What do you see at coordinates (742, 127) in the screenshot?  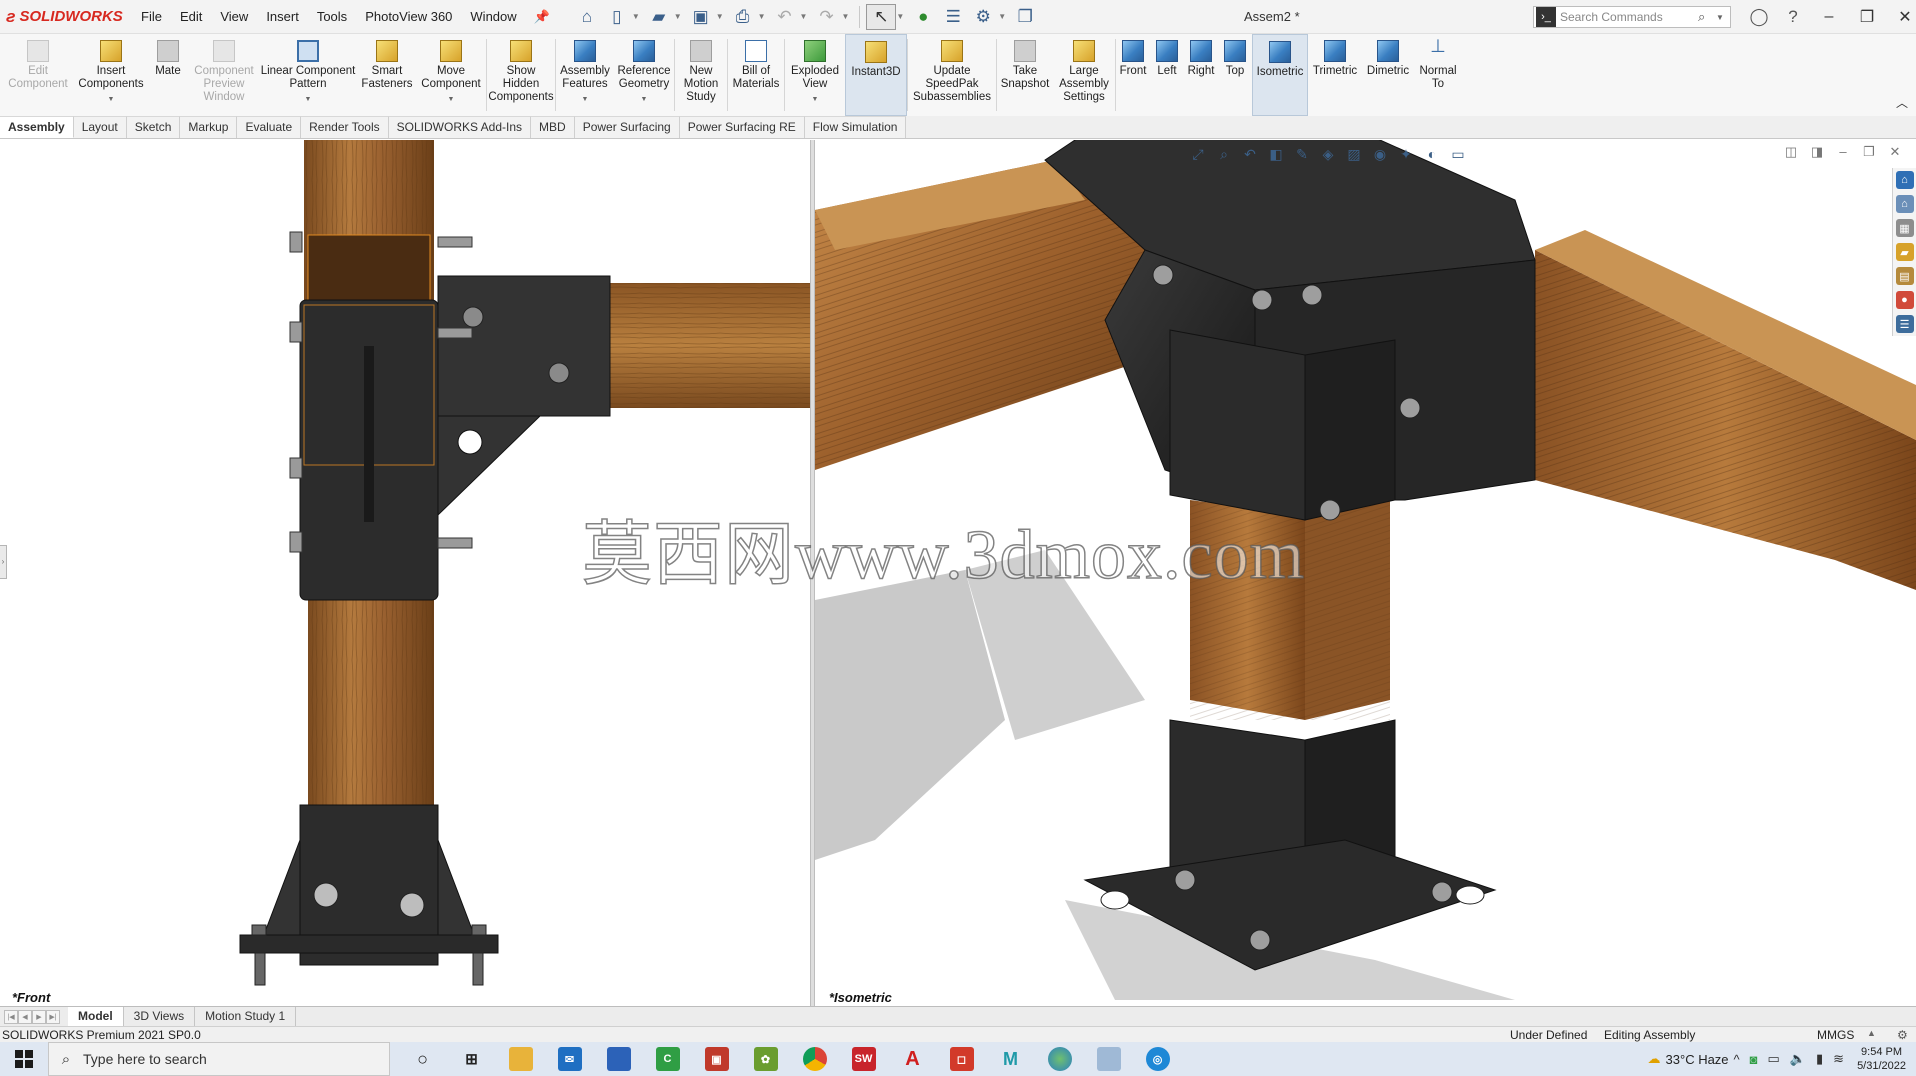 I see `tab-power-surfacing-re: Power Surfacing RE` at bounding box center [742, 127].